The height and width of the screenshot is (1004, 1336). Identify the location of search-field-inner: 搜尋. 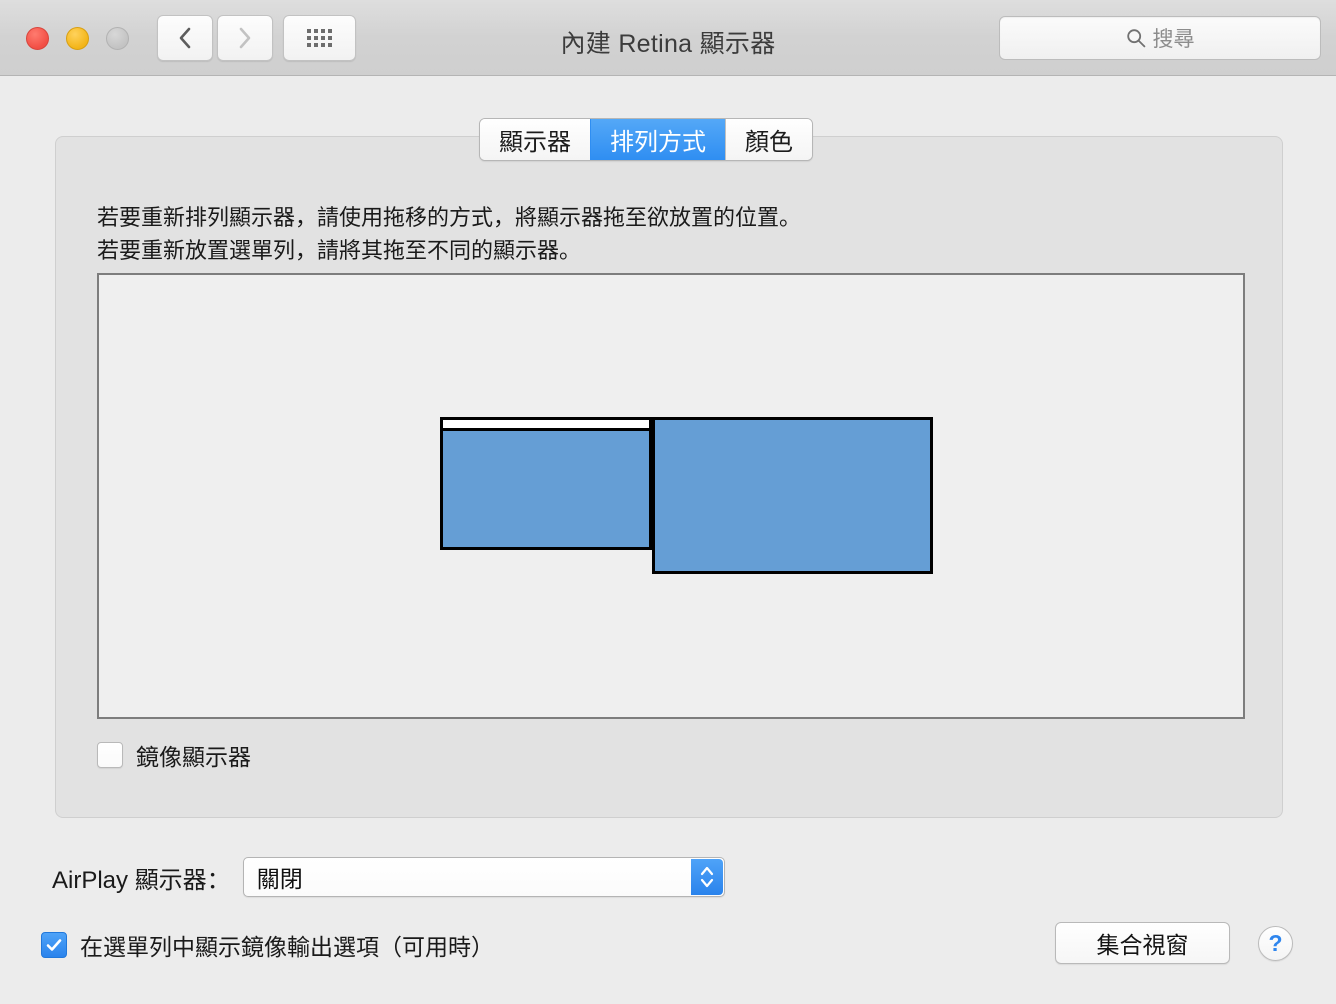
(1160, 38).